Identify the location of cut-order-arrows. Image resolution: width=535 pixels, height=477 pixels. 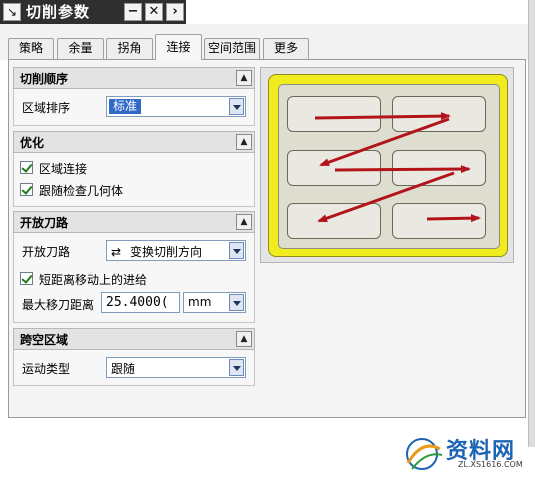
(397, 167).